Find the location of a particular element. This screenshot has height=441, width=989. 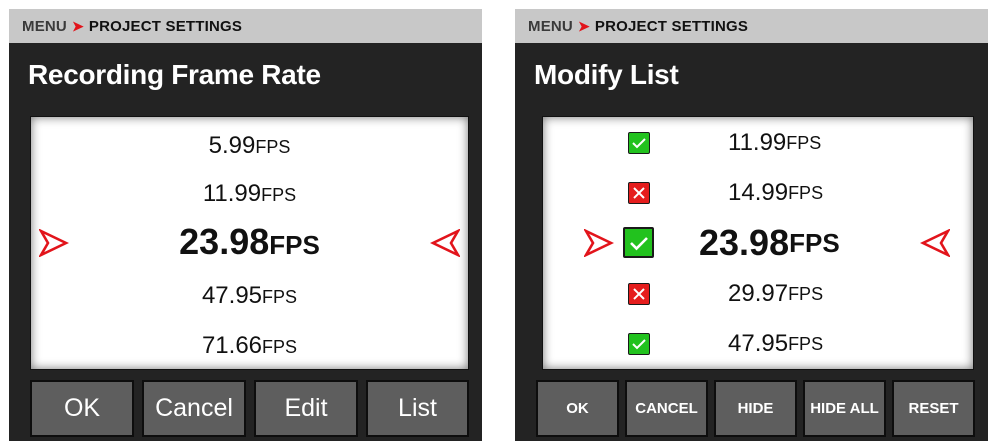

hide-all-button: HIDE ALL is located at coordinates (844, 408).